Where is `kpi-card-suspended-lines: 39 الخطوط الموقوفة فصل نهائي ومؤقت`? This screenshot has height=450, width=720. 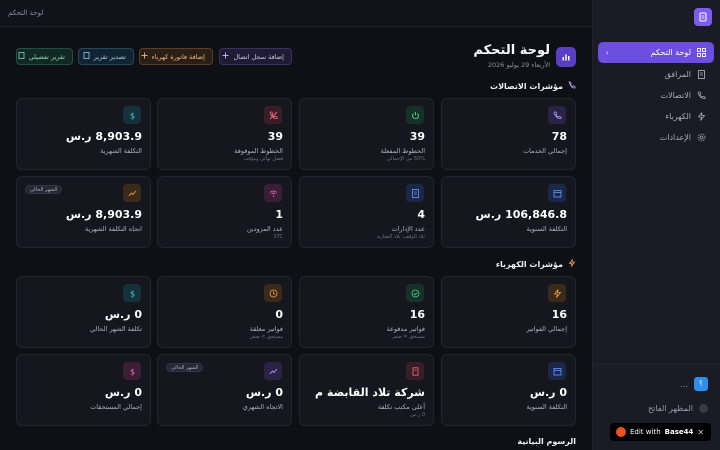
kpi-card-suspended-lines: 39 الخطوط الموقوفة فصل نهائي ومؤقت is located at coordinates (224, 134).